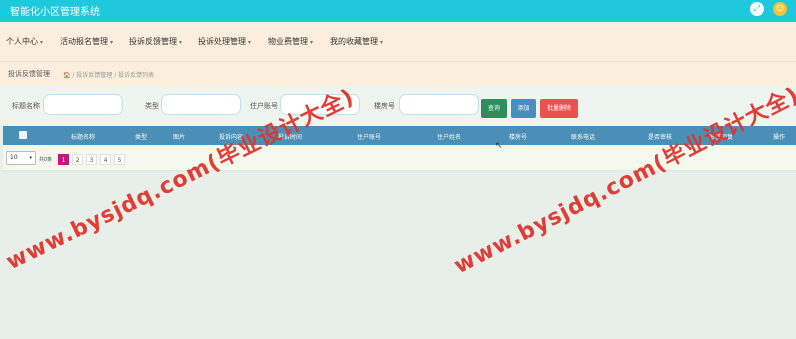 The width and height of the screenshot is (796, 339). What do you see at coordinates (91, 159) in the screenshot?
I see `page-button: 3` at bounding box center [91, 159].